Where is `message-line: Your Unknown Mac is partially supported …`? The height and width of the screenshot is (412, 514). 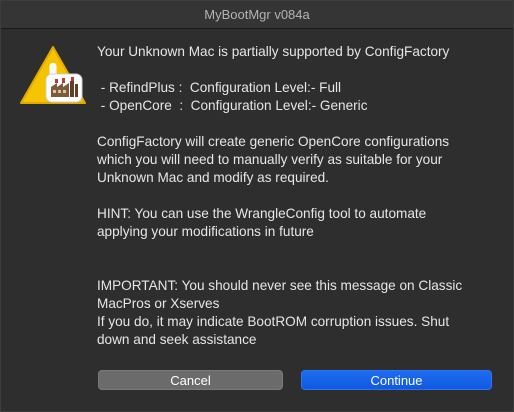 message-line: Your Unknown Mac is partially supported … is located at coordinates (273, 51).